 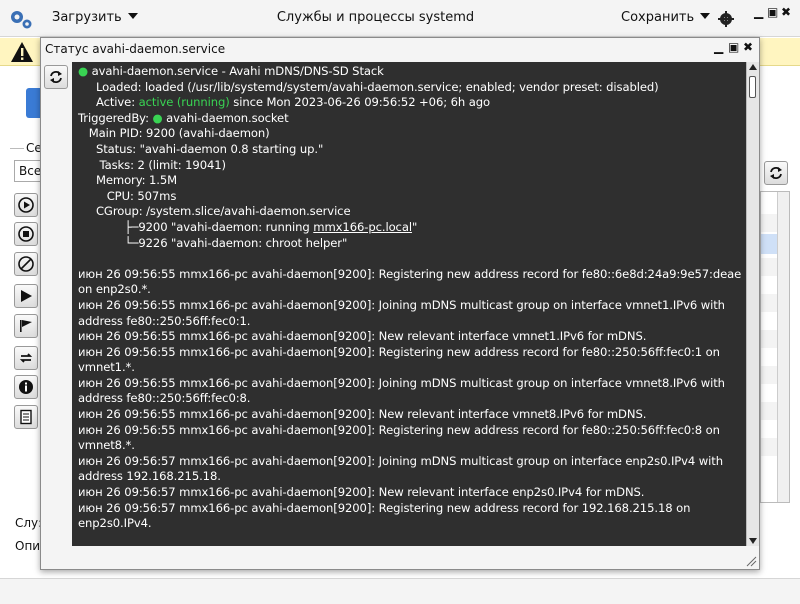 What do you see at coordinates (362, 226) in the screenshot?
I see `output-segment: mmx166-pc.local` at bounding box center [362, 226].